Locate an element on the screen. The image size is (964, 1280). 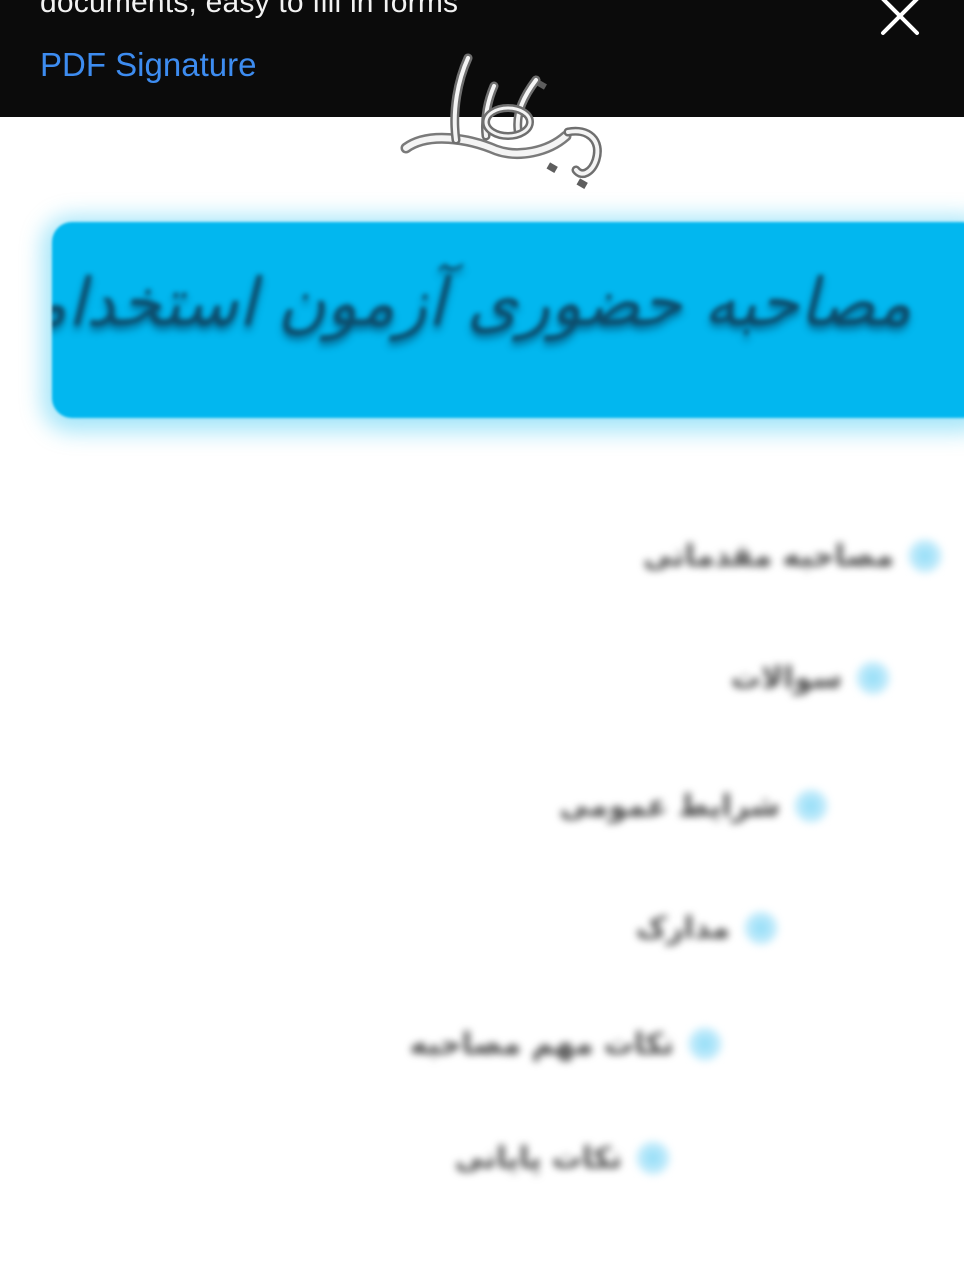
list-item: مصاحبه مقدماتی is located at coordinates (792, 556).